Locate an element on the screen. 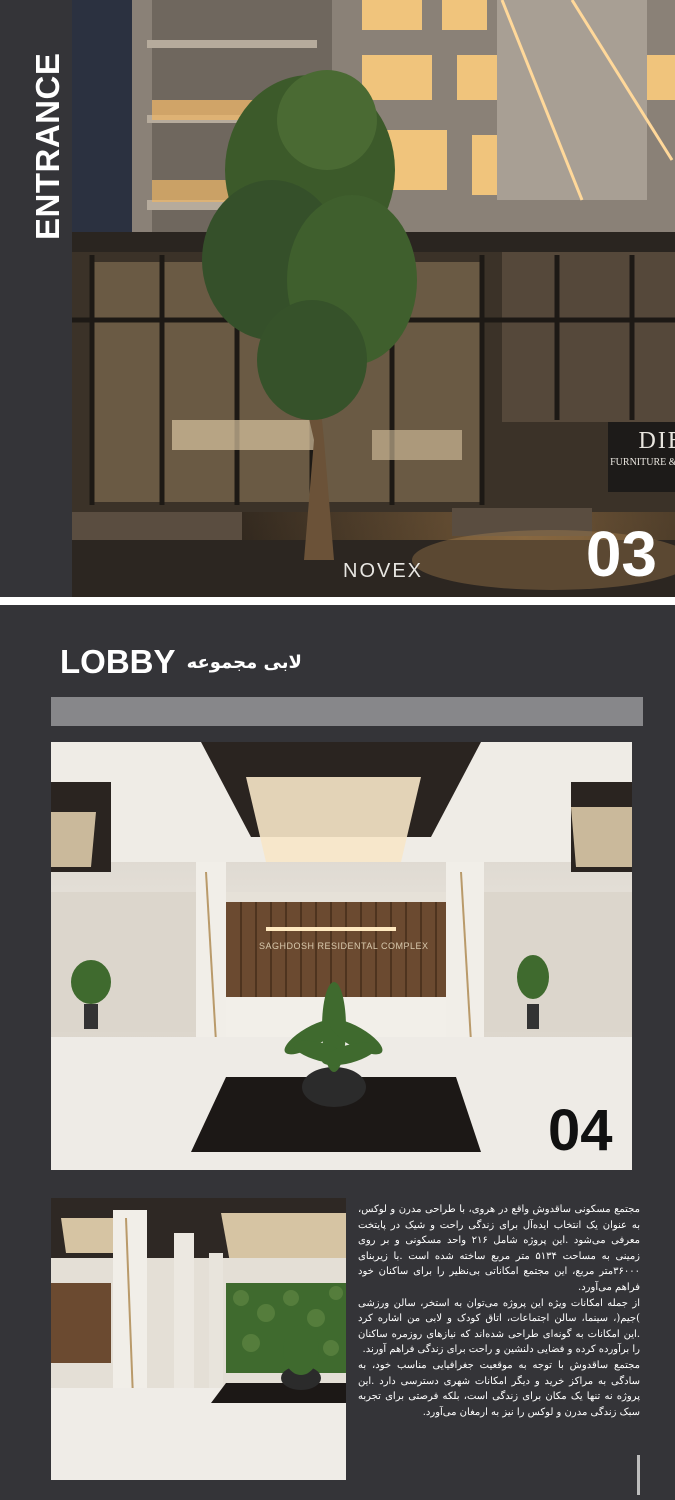 The image size is (675, 1500). store-sign: DIBAJ FURNITURE & HOME DECOR is located at coordinates (641, 457).